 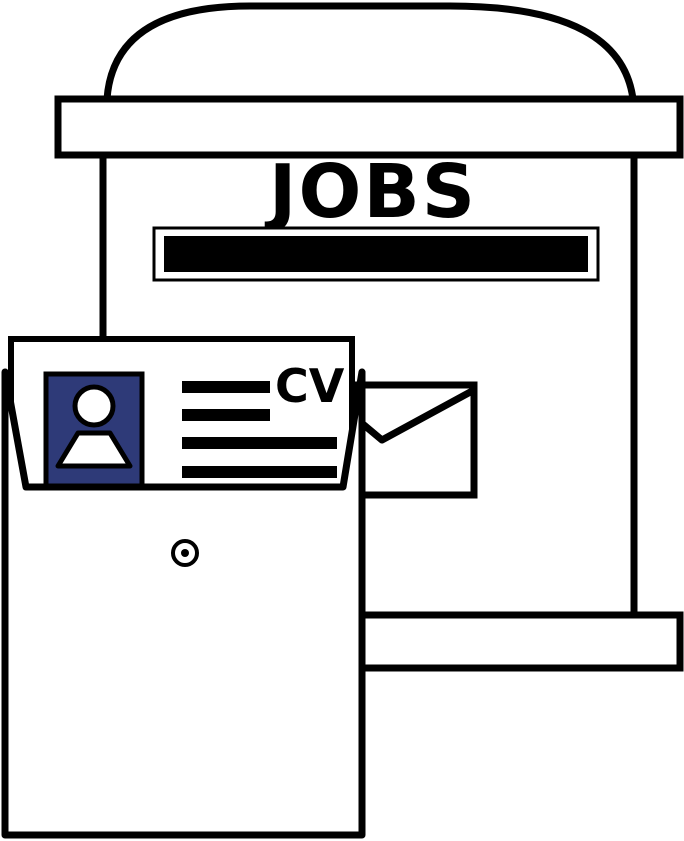 What do you see at coordinates (185, 553) in the screenshot?
I see `folder-button-center` at bounding box center [185, 553].